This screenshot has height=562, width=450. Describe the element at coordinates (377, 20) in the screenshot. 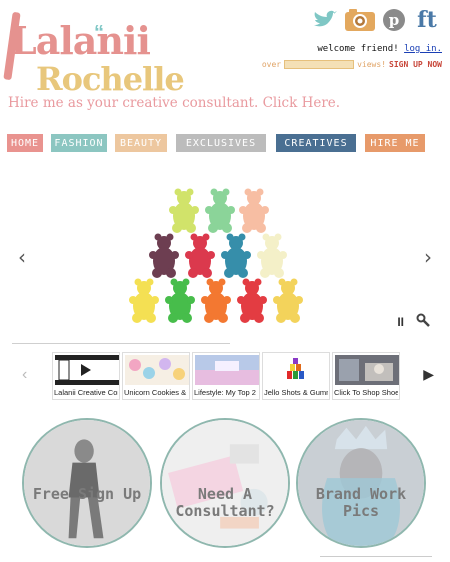

I see `social-links: p ft` at that location.